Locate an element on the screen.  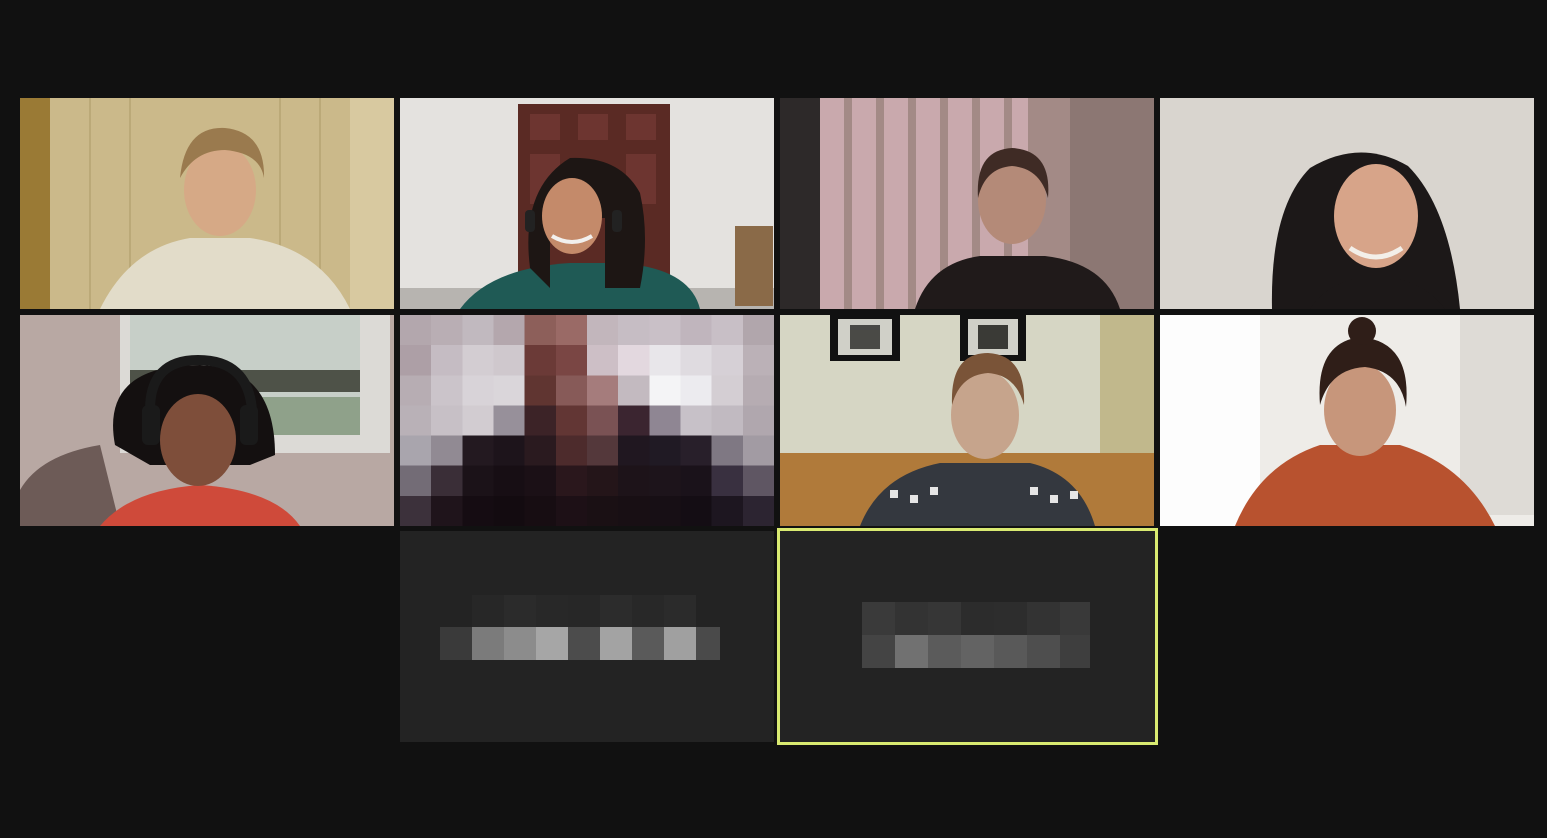
participant-tile-10-active-speaker is located at coordinates (967, 636).